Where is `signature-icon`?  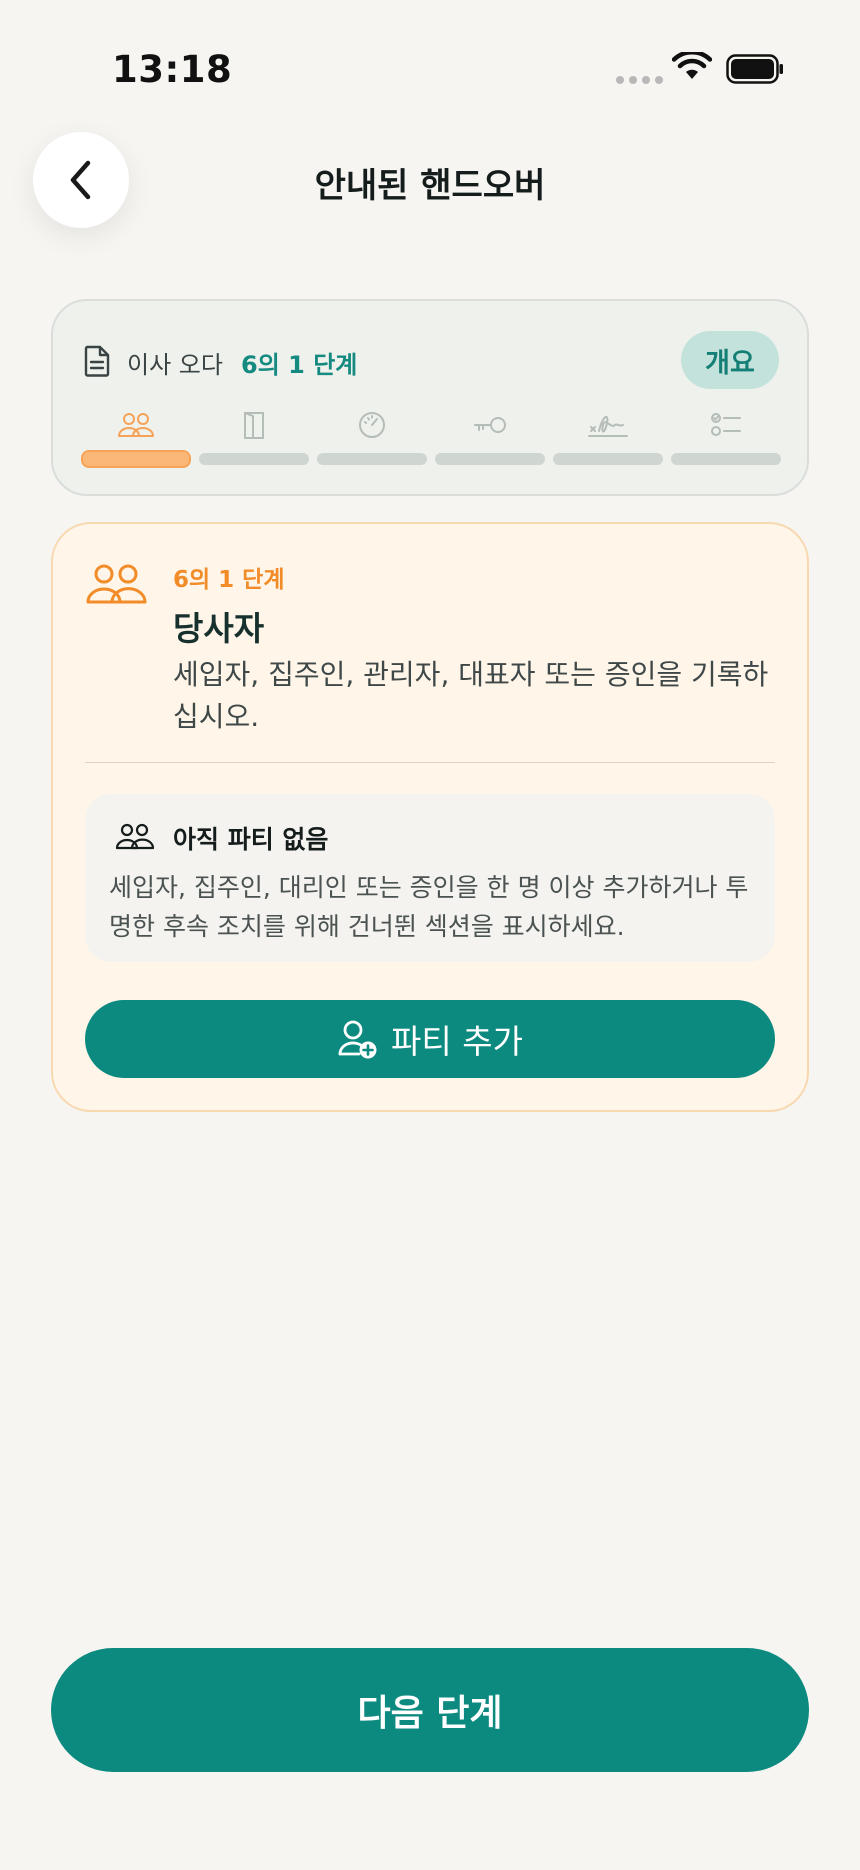
signature-icon is located at coordinates (608, 426).